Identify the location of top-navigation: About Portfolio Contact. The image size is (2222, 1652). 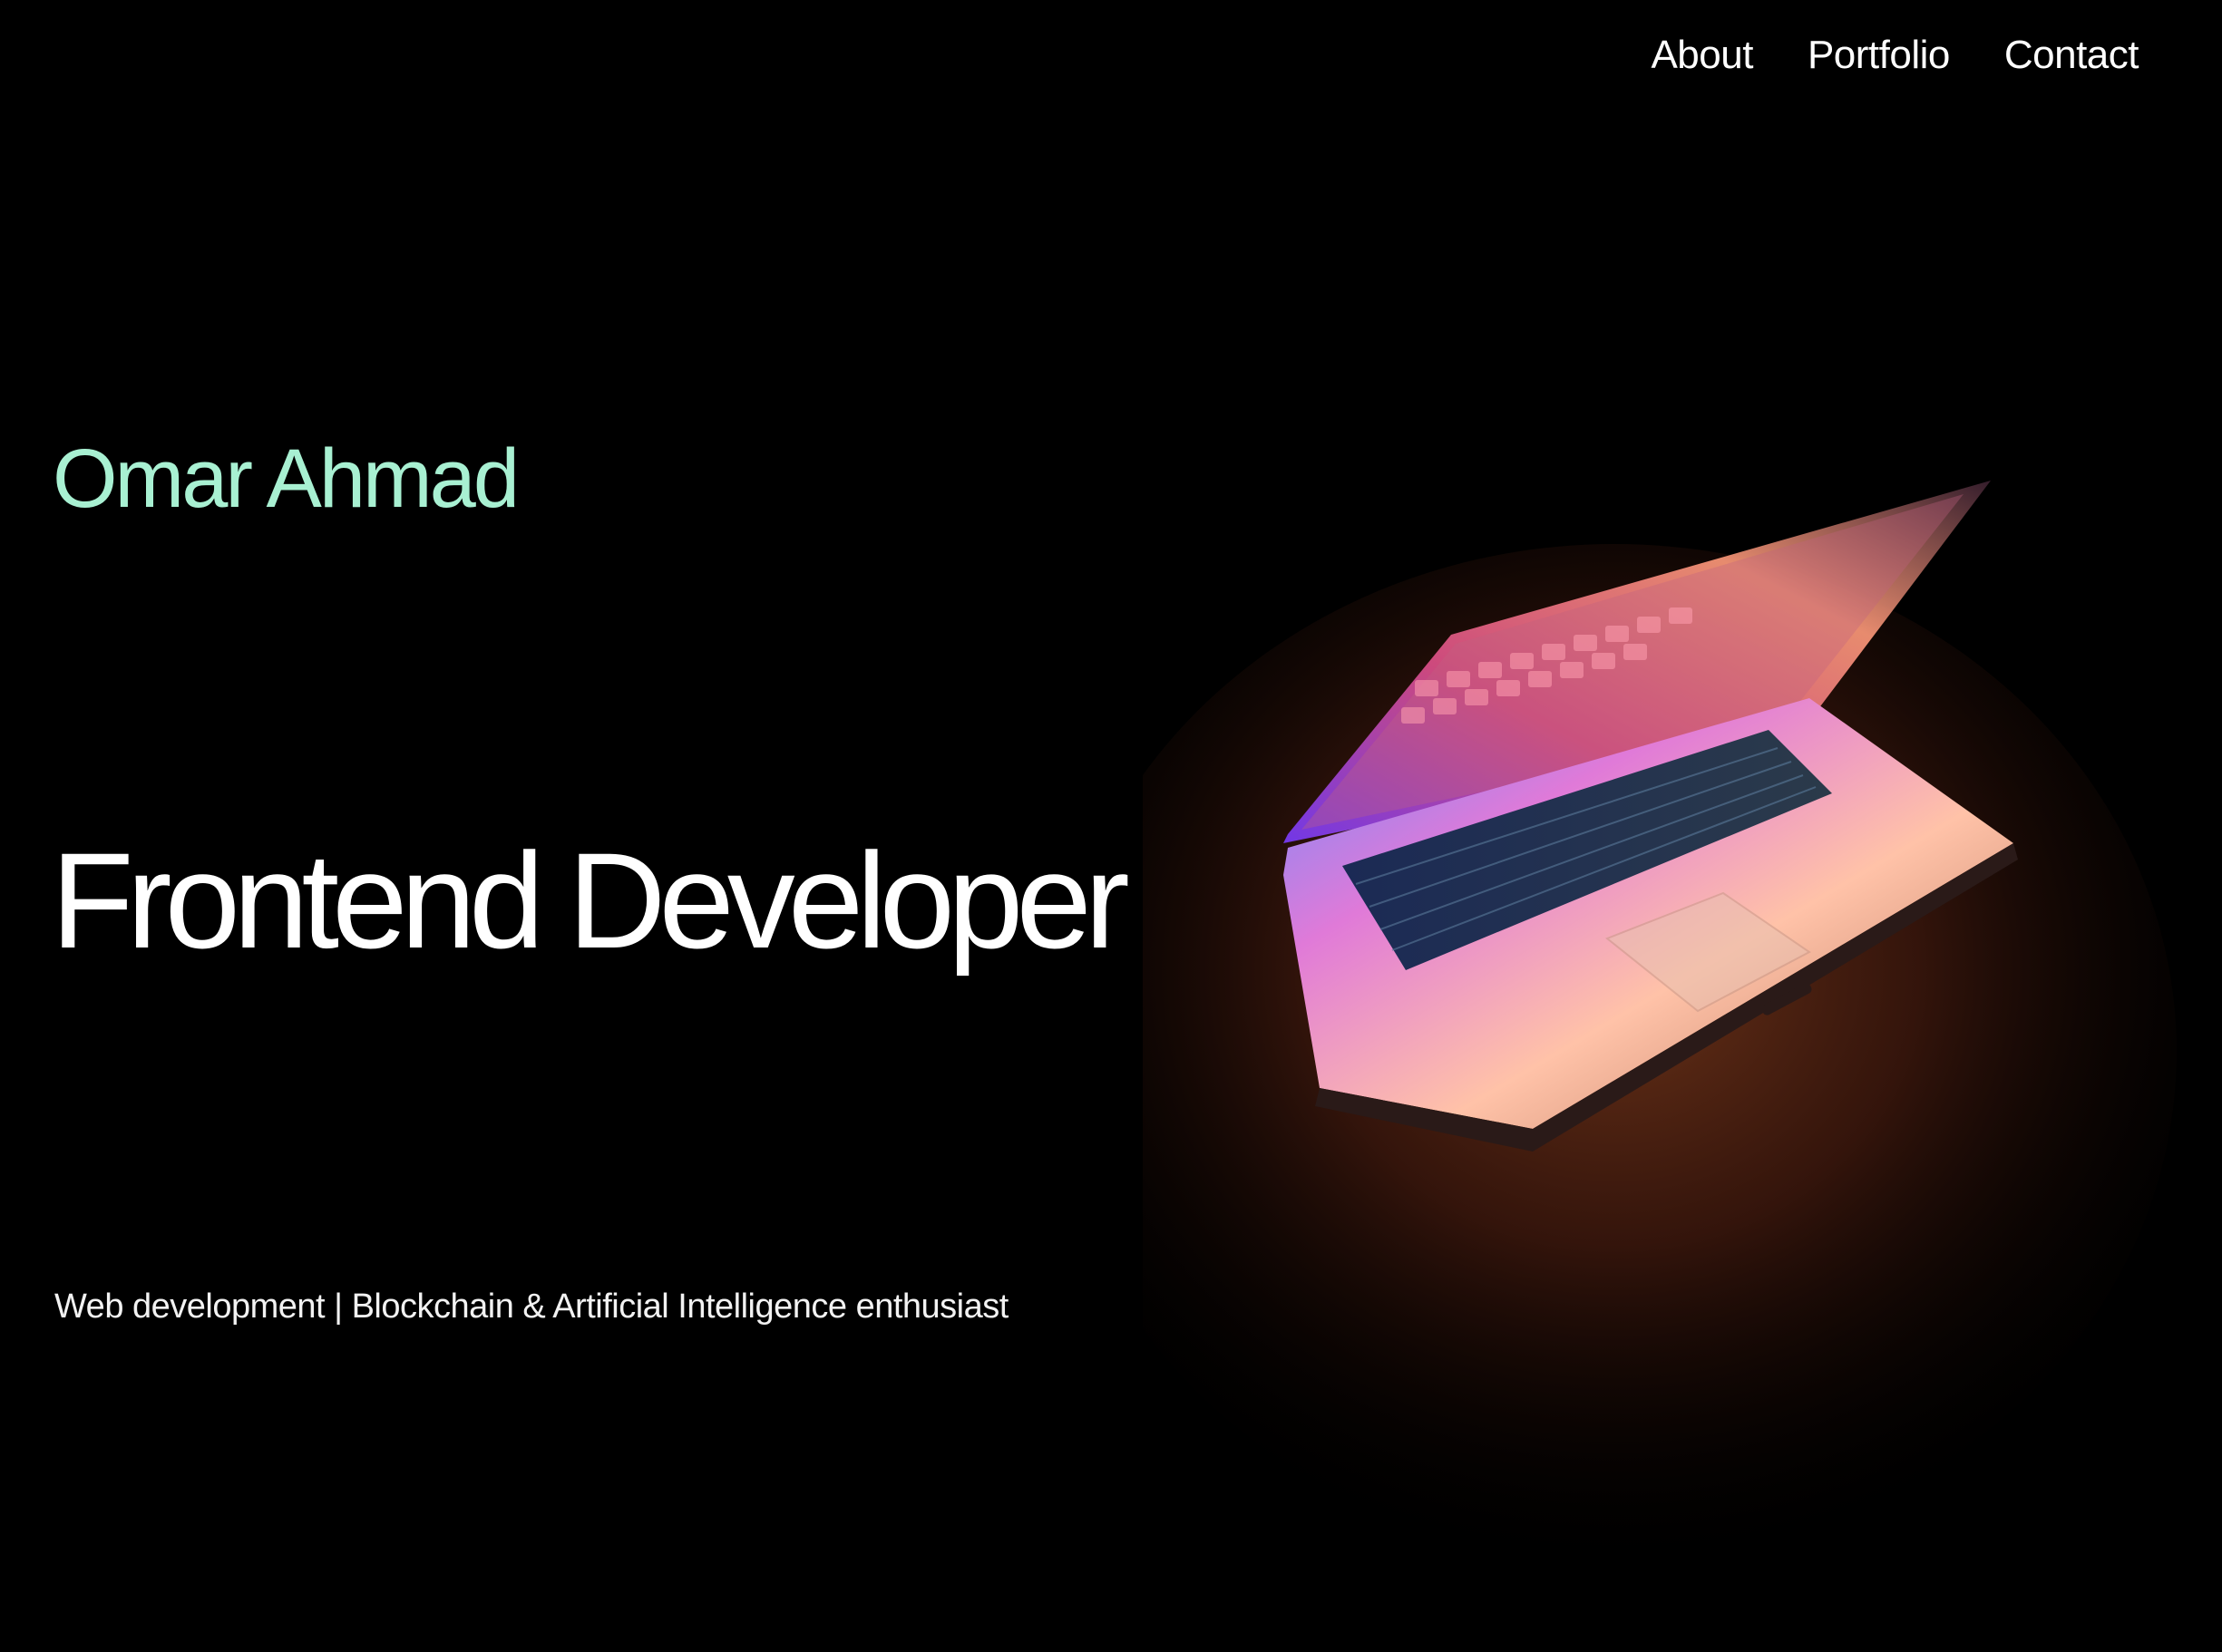
(1895, 55).